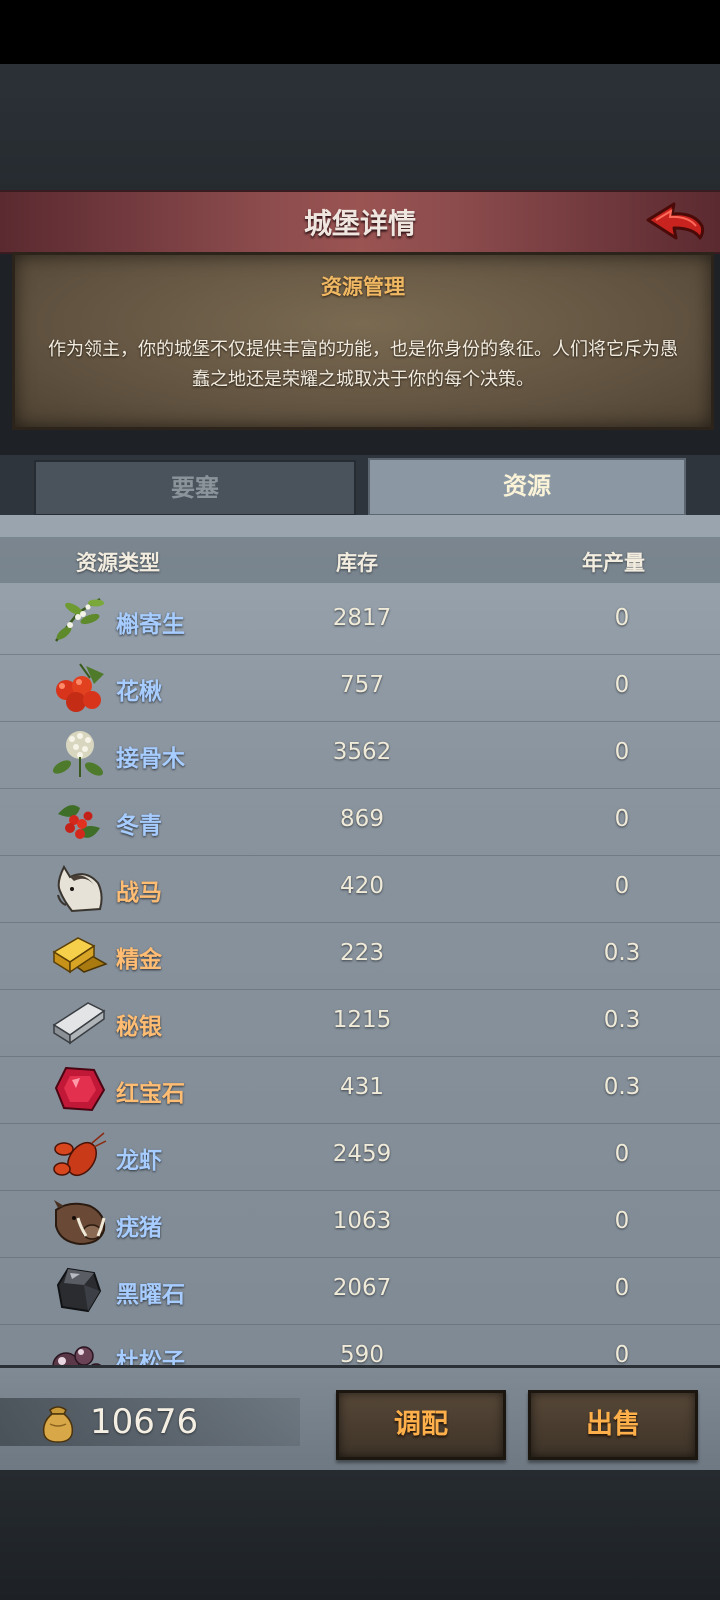 This screenshot has width=720, height=1600. What do you see at coordinates (79, 822) in the screenshot?
I see `holly-icon` at bounding box center [79, 822].